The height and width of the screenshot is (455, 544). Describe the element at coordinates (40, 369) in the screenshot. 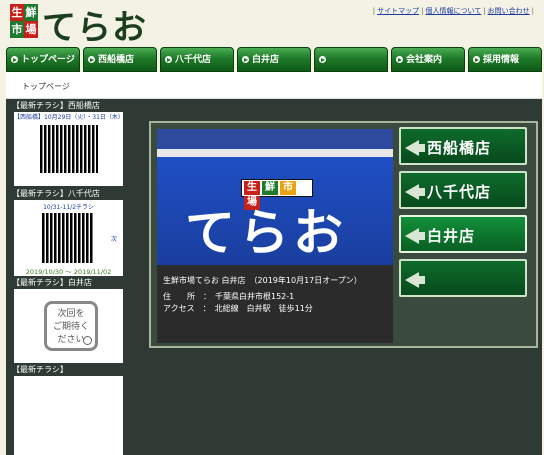

I see `flyer-title-latest: 【最新チラシ】` at that location.